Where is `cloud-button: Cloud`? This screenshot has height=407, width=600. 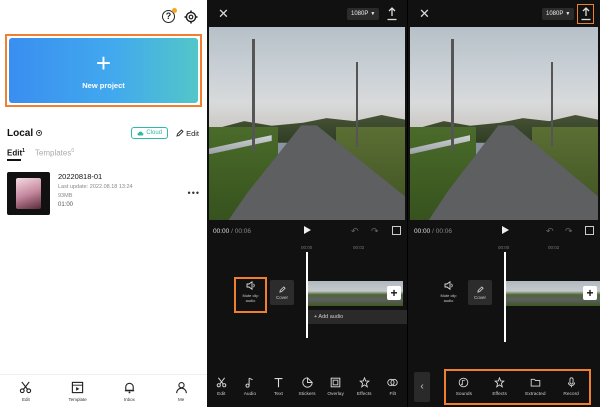 cloud-button: Cloud is located at coordinates (150, 133).